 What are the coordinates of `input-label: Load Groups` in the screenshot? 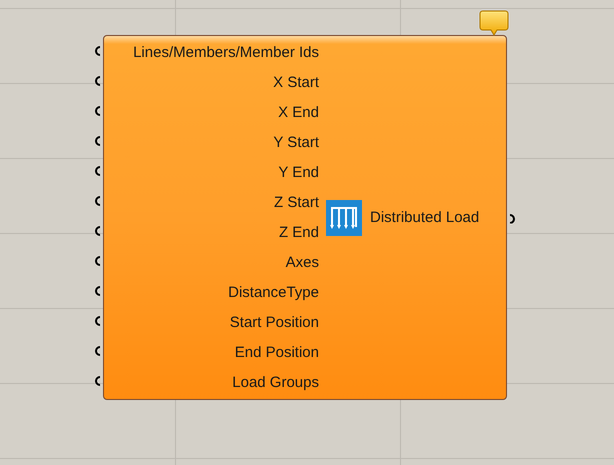 It's located at (275, 382).